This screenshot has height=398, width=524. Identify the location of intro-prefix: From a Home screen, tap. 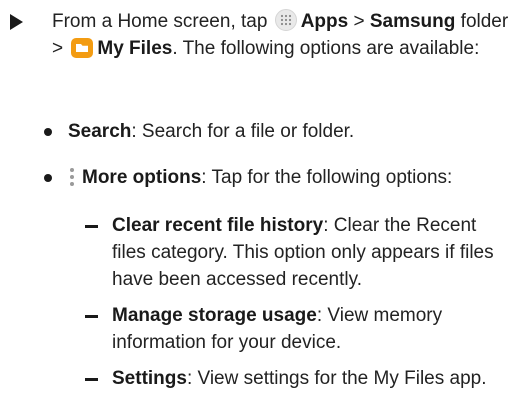
(160, 21).